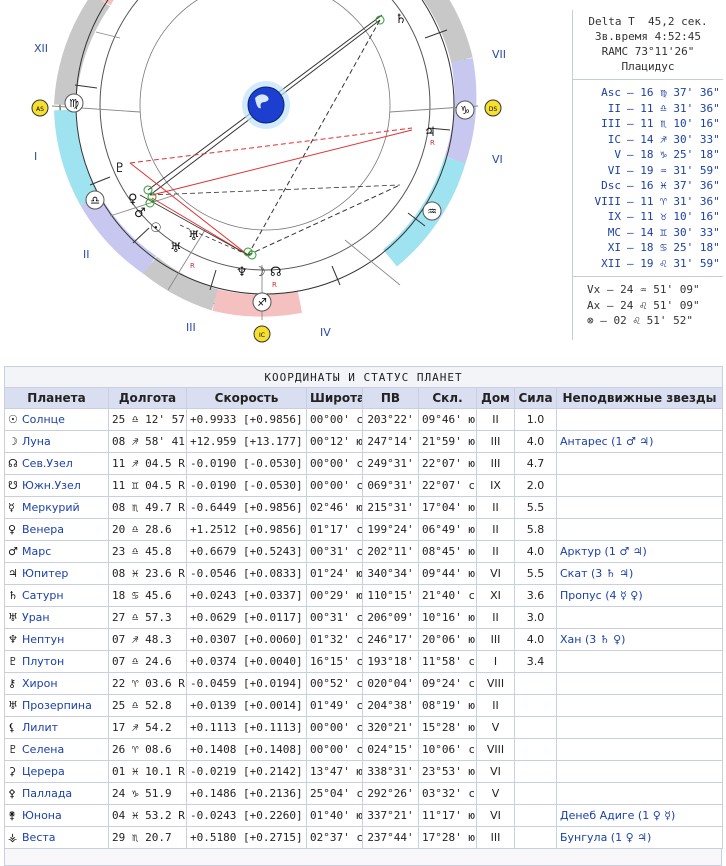 The image size is (726, 866). I want to click on planet-name-link: Лилит, so click(40, 727).